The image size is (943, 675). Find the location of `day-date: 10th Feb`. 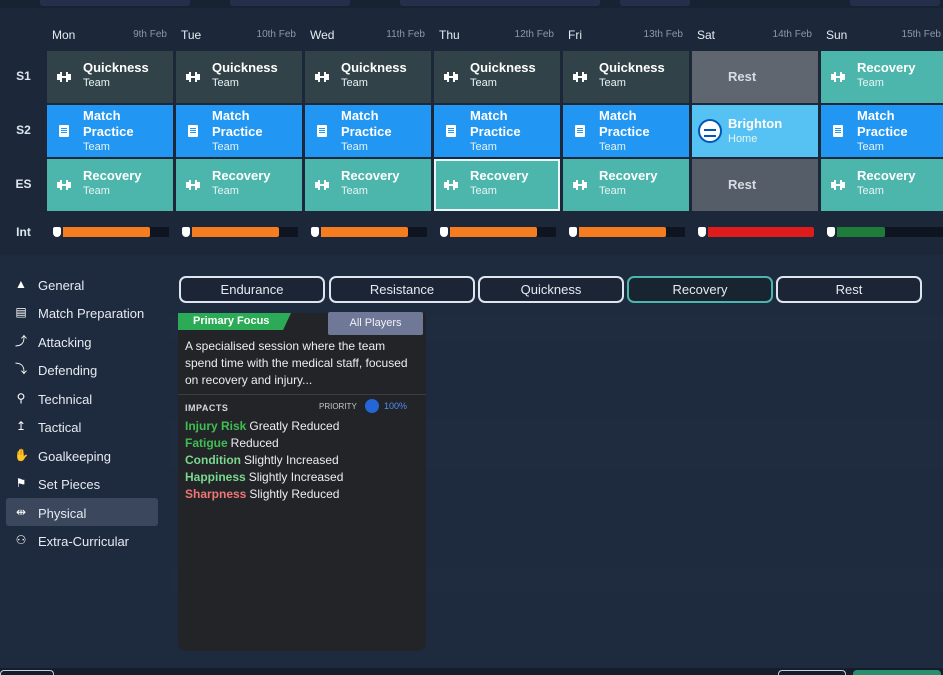

day-date: 10th Feb is located at coordinates (276, 34).